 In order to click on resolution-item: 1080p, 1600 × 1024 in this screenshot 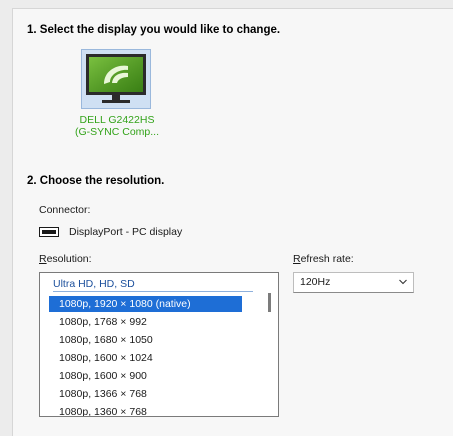, I will do `click(145, 358)`.